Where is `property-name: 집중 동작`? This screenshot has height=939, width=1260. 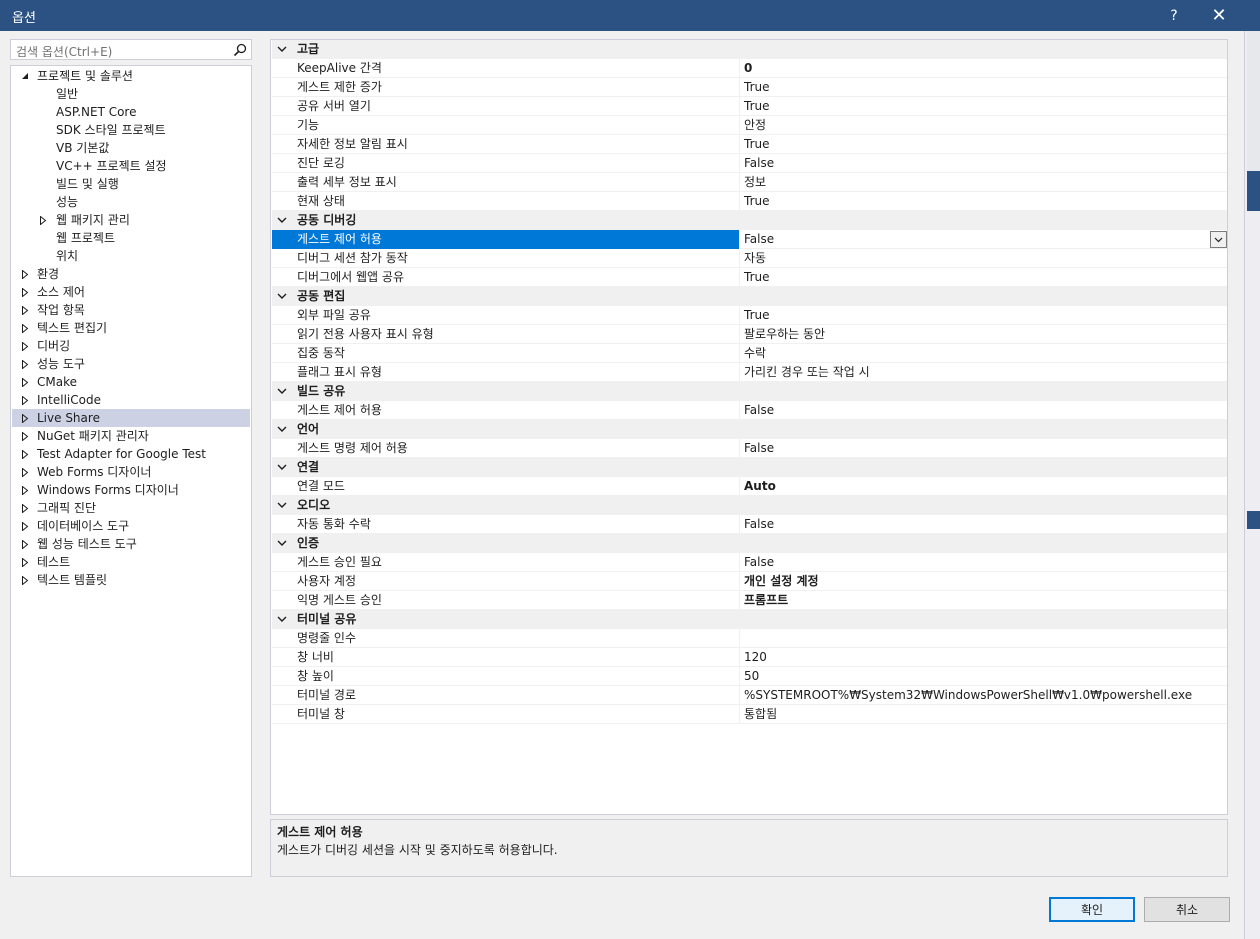 property-name: 집중 동작 is located at coordinates (506, 353).